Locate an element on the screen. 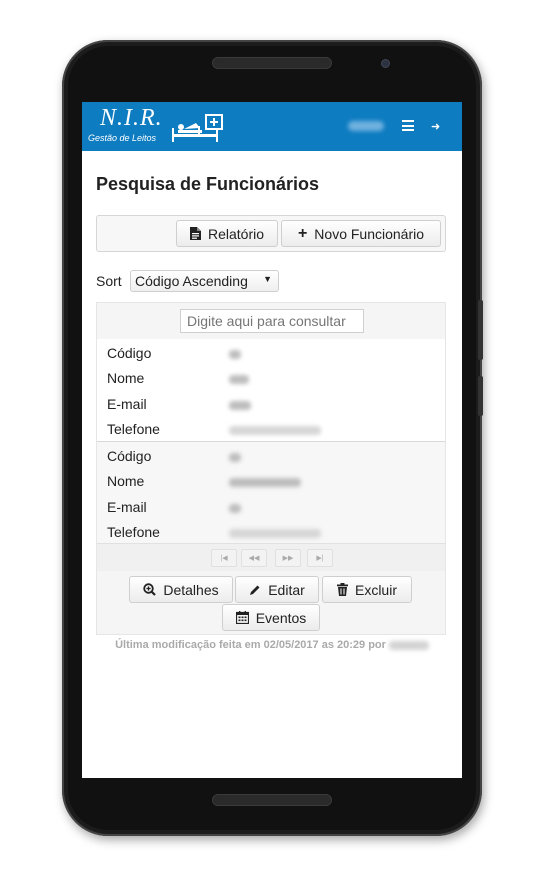 The height and width of the screenshot is (872, 545). app-logo-subtitle: Gestão de Leitos is located at coordinates (122, 138).